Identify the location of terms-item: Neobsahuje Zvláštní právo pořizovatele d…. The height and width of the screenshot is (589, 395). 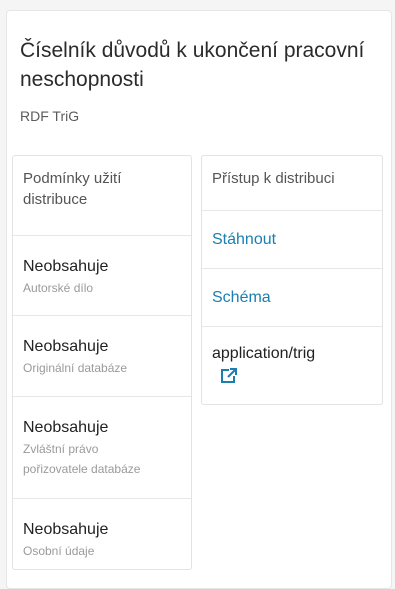
(102, 448).